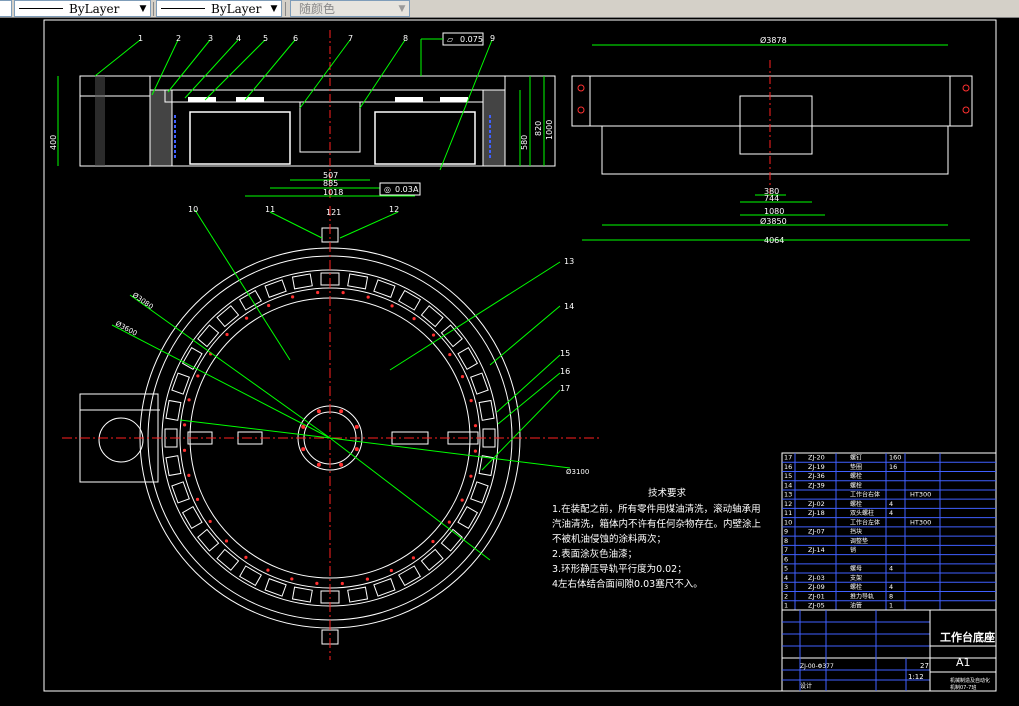 The width and height of the screenshot is (1019, 706). I want to click on plotstyle-value: 随颜色, so click(317, 9).